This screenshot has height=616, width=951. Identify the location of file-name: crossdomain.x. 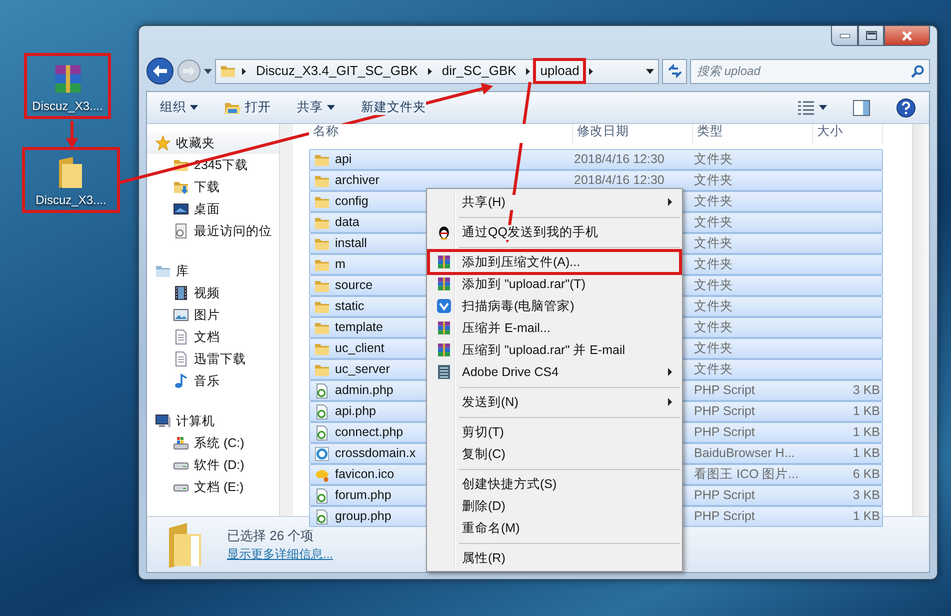
(375, 453).